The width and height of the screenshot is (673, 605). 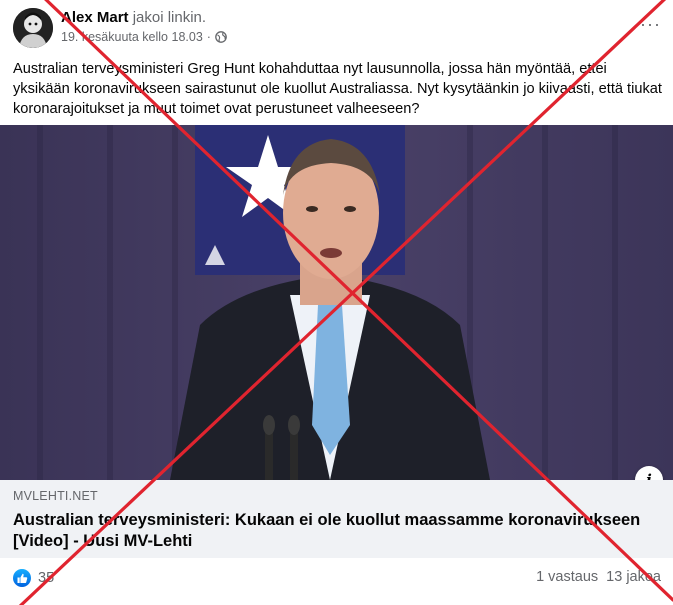 I want to click on timestamp: 19. kesäkuuta kello 18.03, so click(x=132, y=37).